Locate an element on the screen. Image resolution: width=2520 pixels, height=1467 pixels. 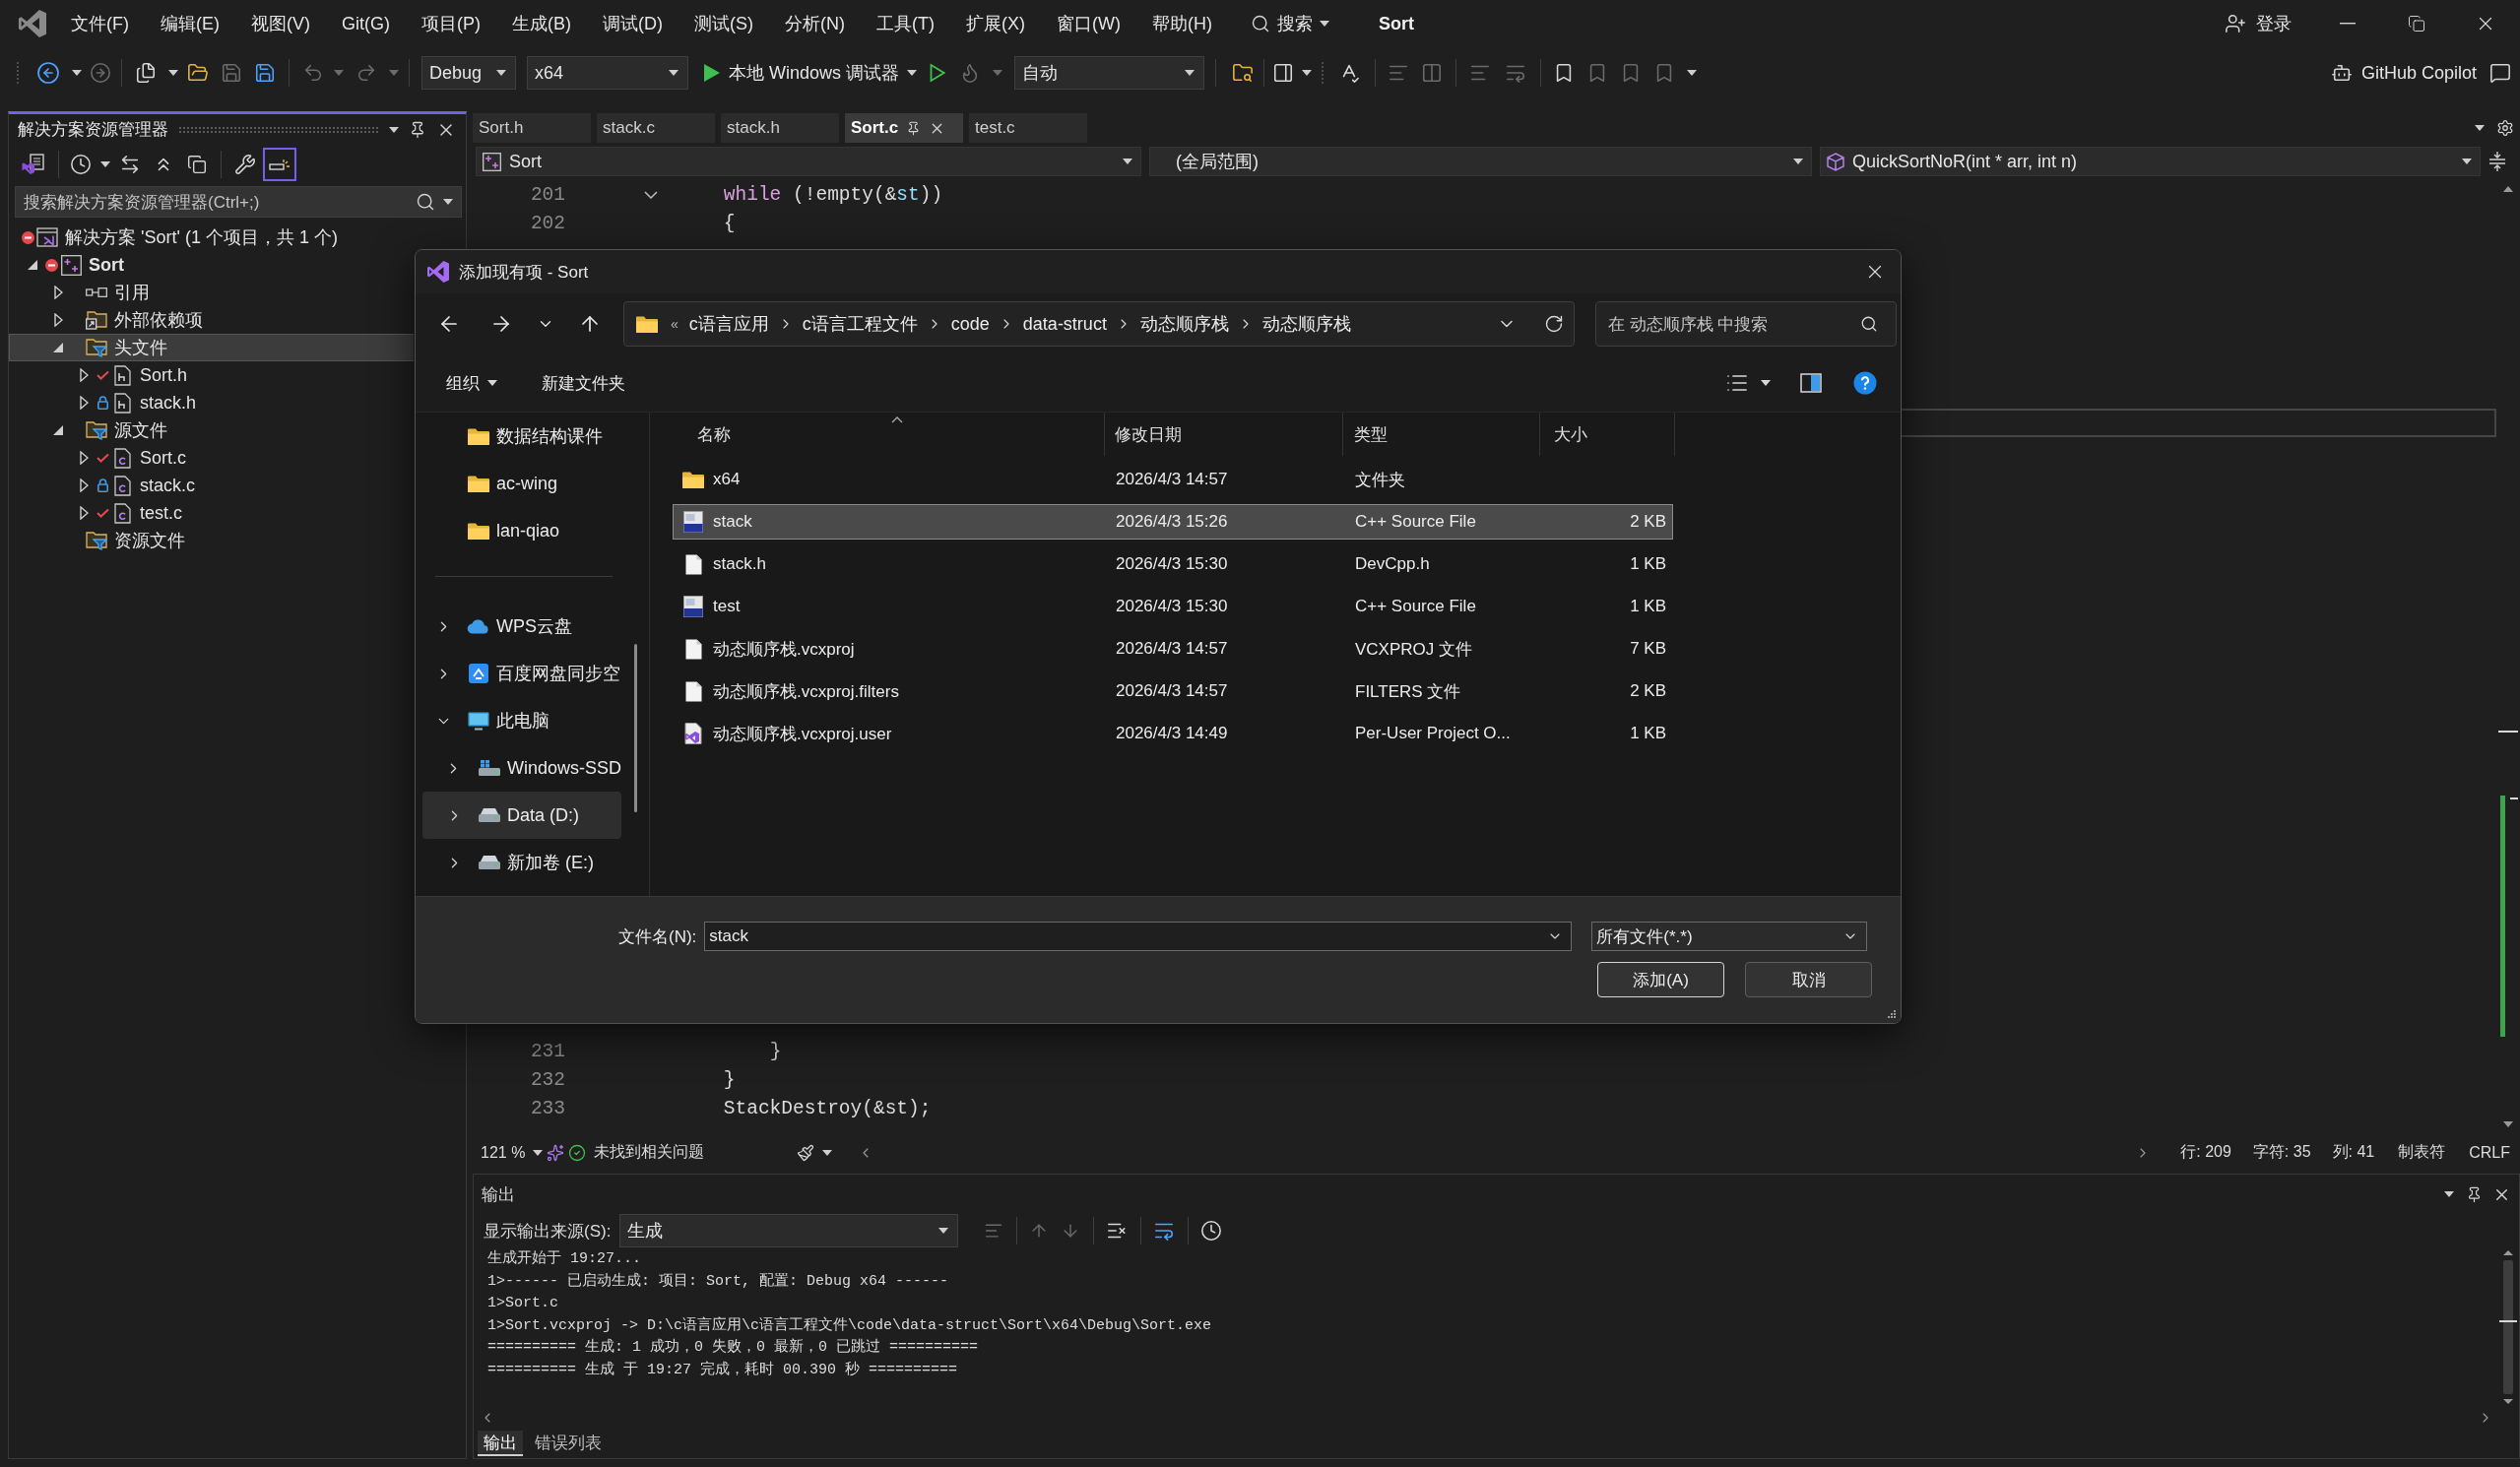
menu-item: Git(G) is located at coordinates (366, 23).